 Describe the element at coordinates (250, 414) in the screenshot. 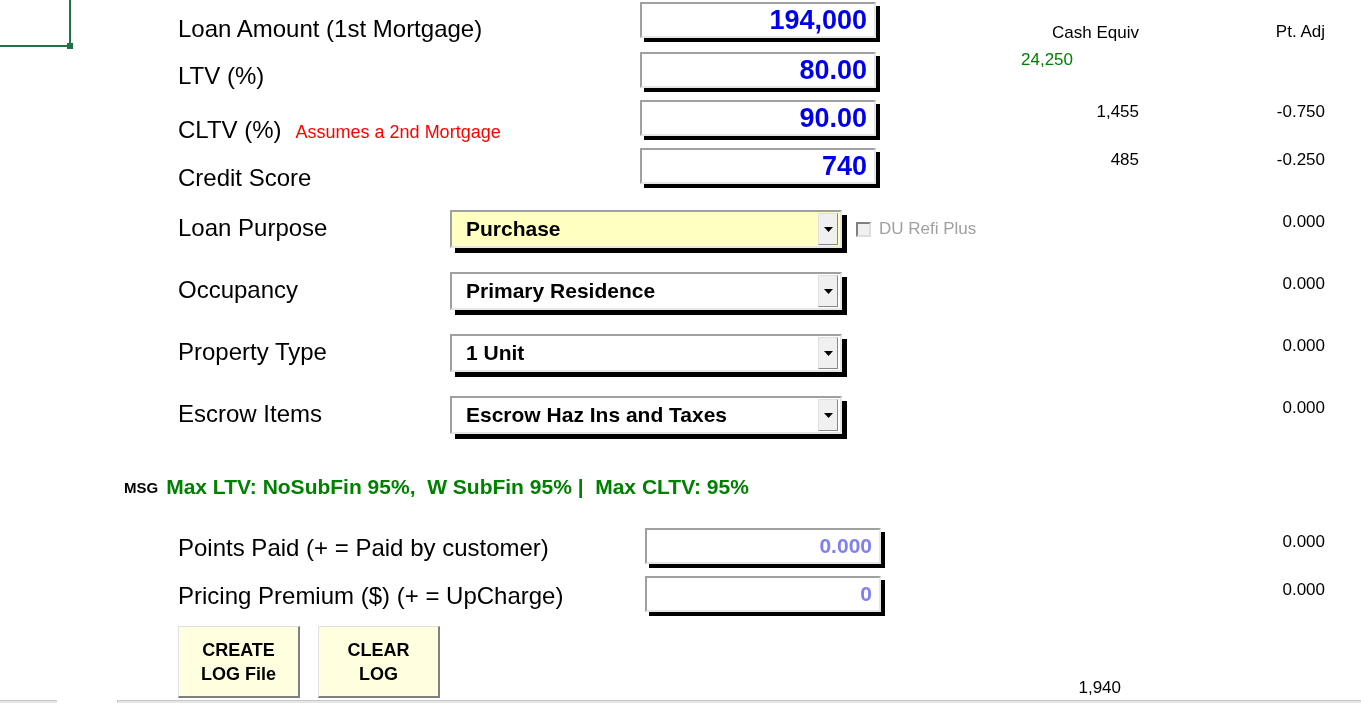

I see `field-label: Escrow Items` at that location.